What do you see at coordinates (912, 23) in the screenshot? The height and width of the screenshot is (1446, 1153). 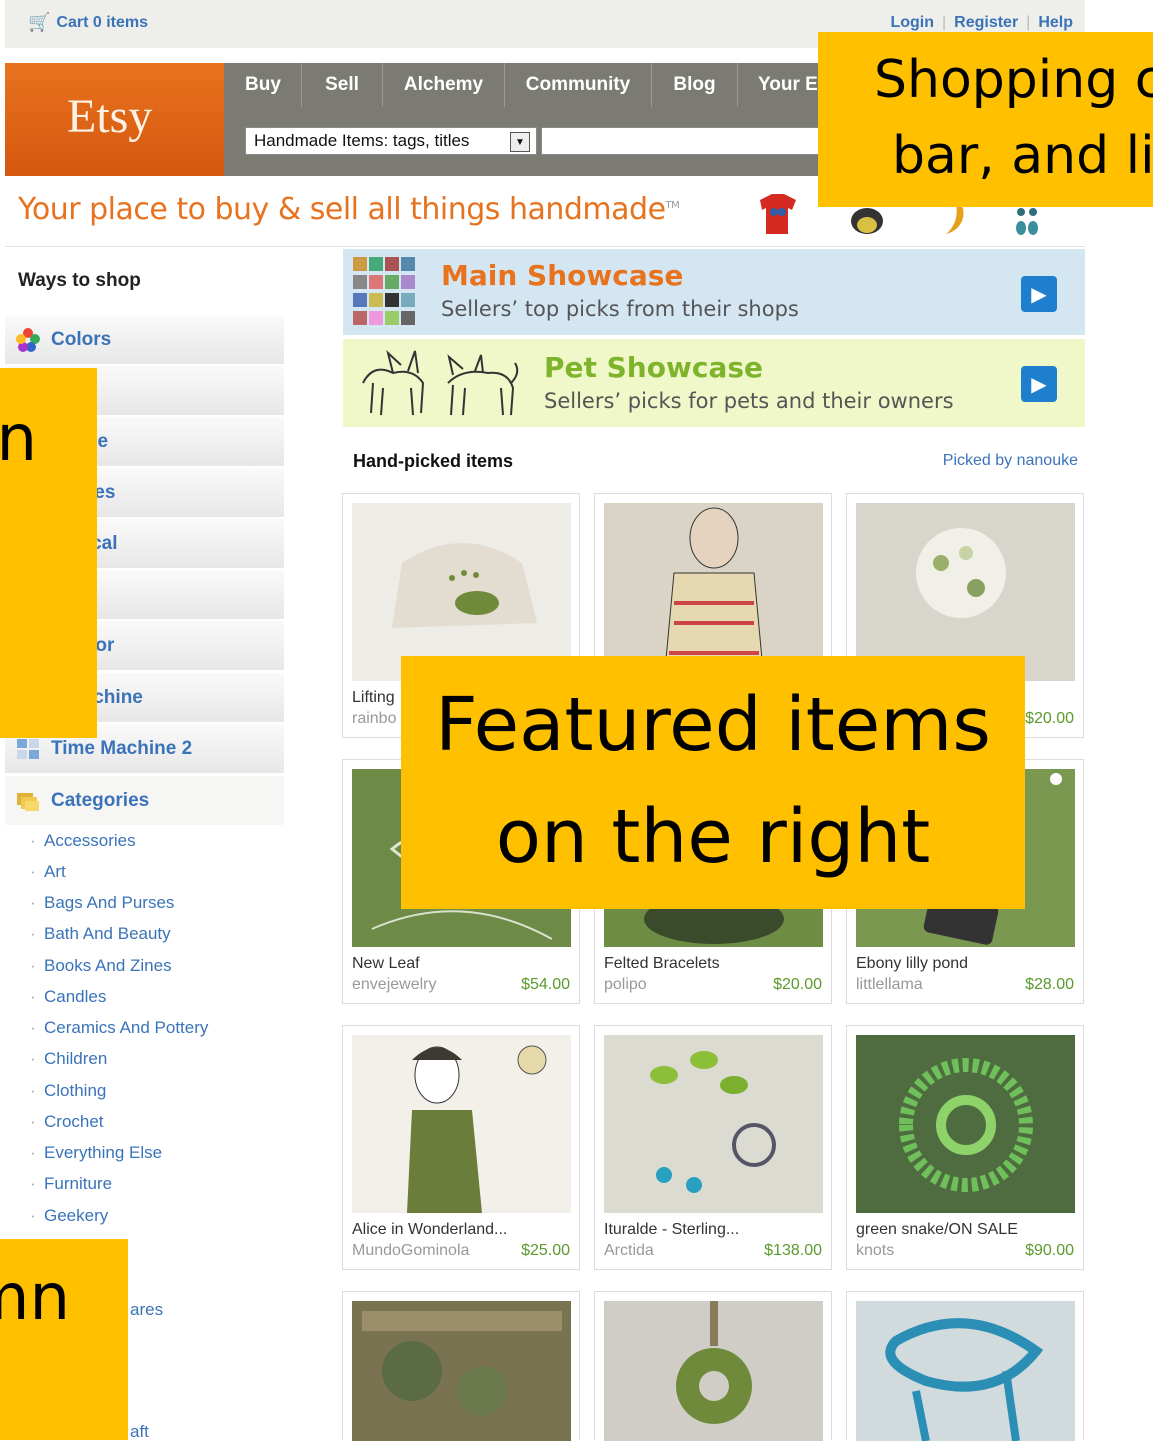 I see `login-link: Login` at bounding box center [912, 23].